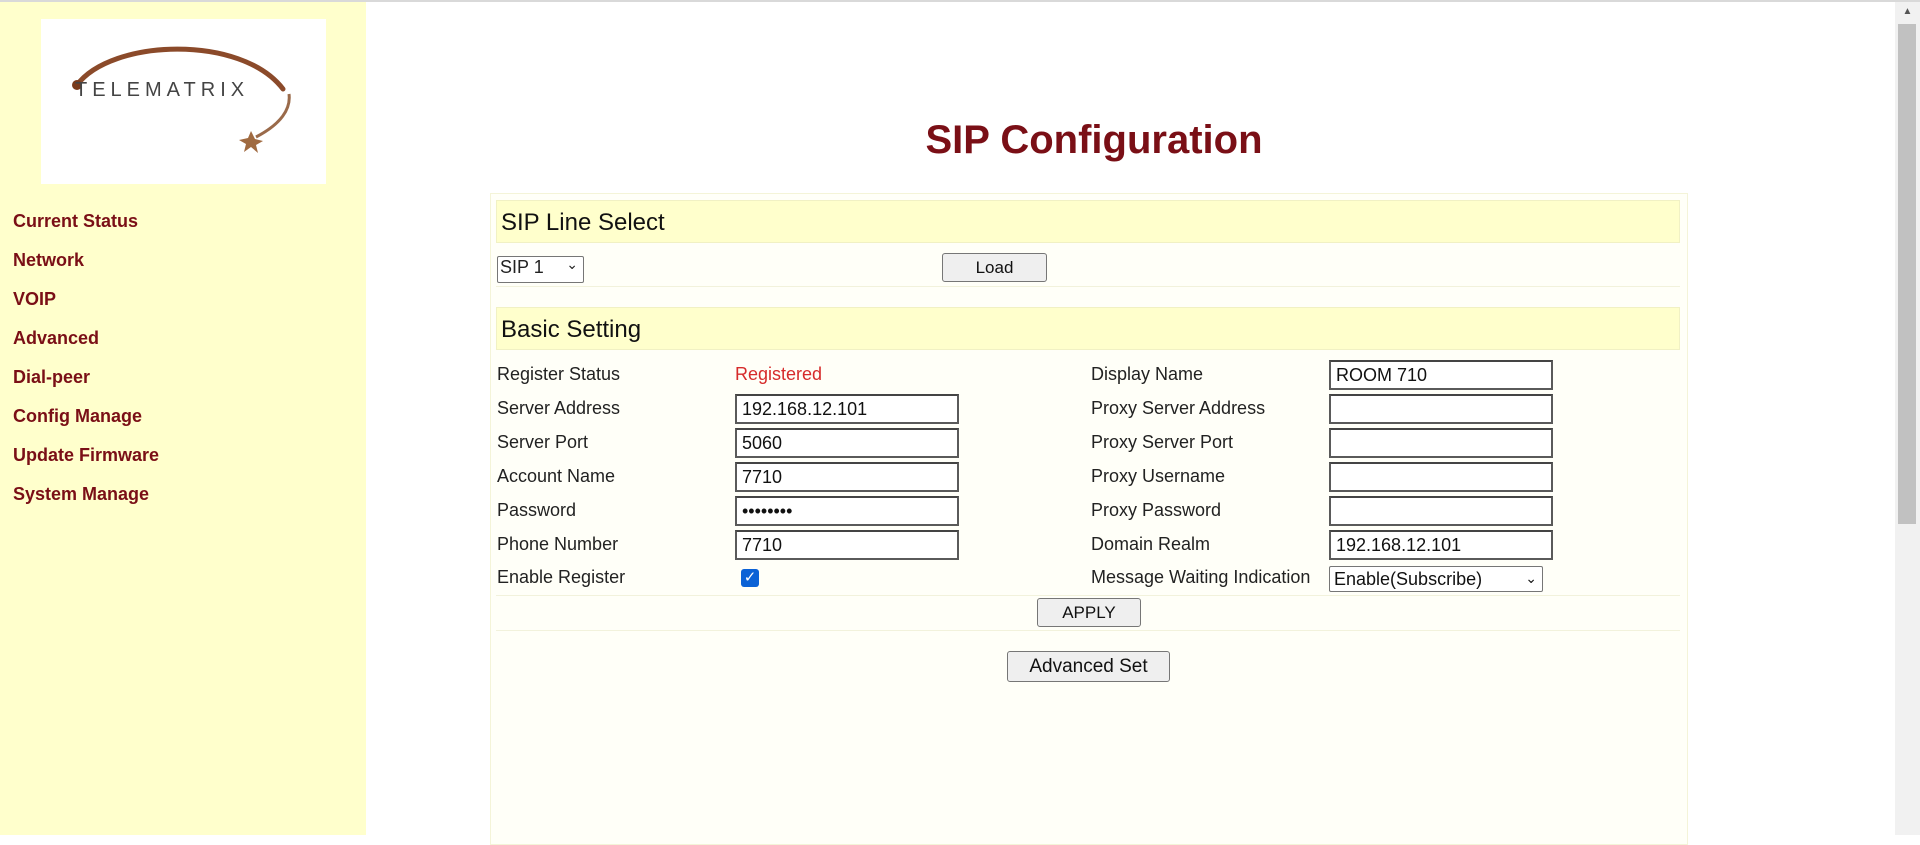  Describe the element at coordinates (1441, 545) in the screenshot. I see `domain-realm-input` at that location.